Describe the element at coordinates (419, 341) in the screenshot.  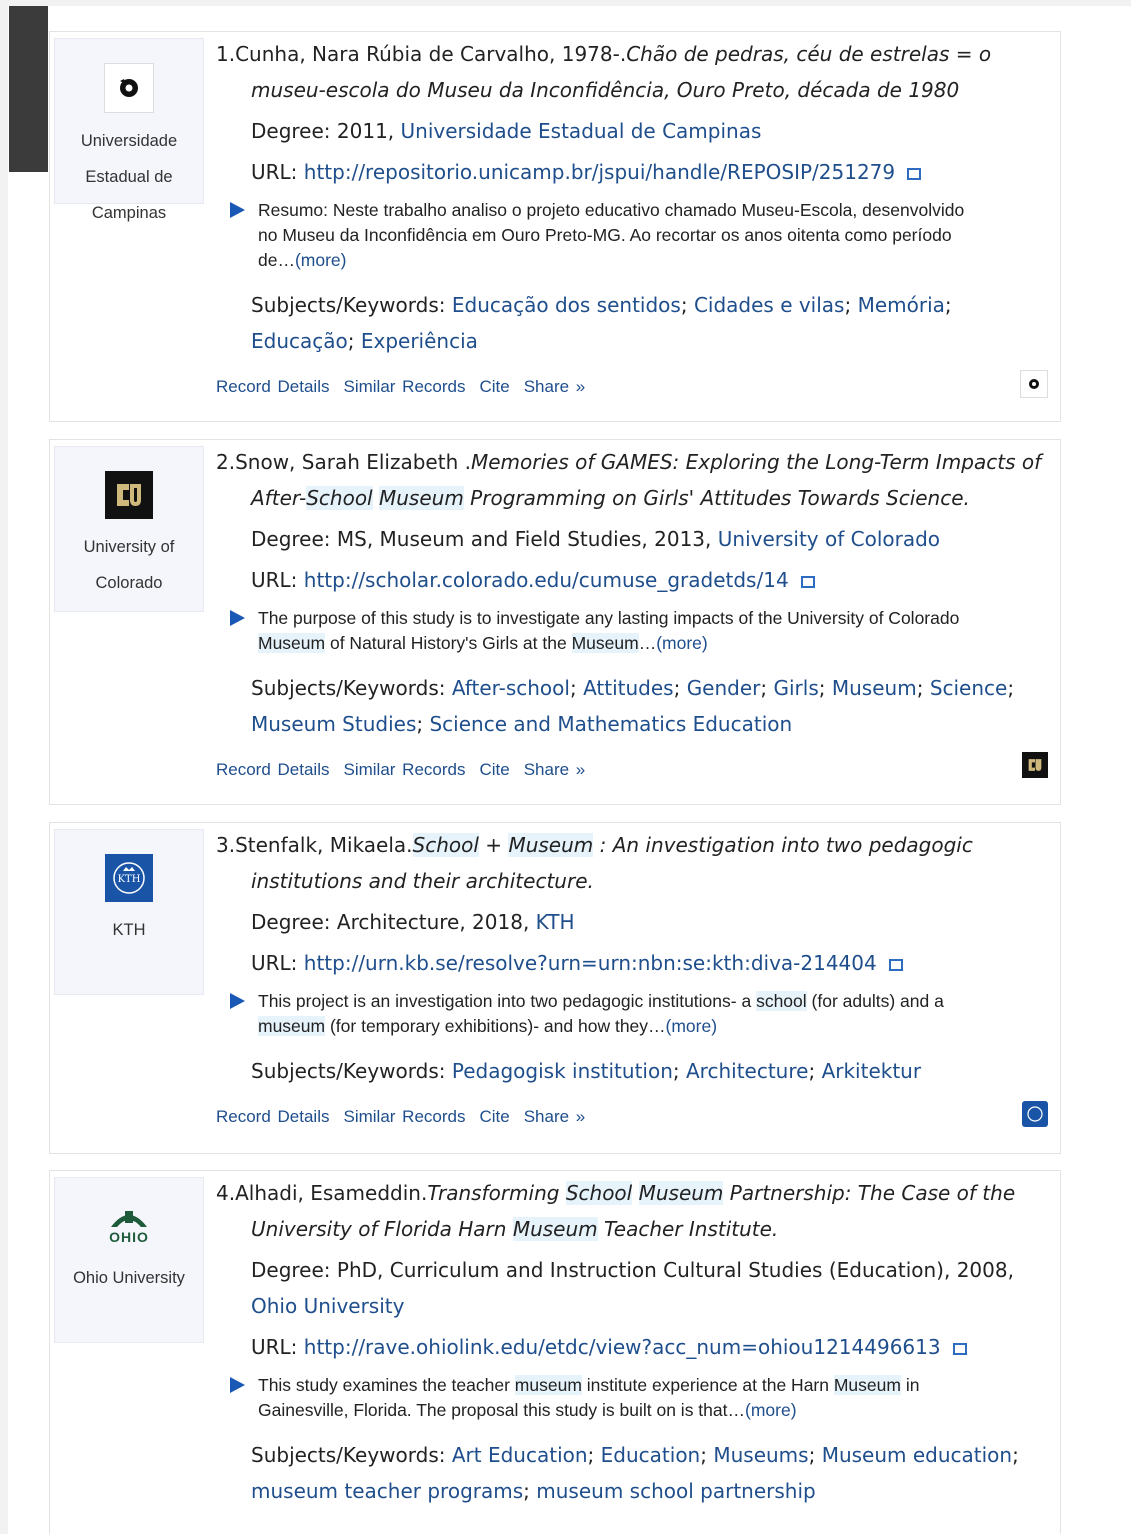
I see `subject-link: Experiência` at that location.